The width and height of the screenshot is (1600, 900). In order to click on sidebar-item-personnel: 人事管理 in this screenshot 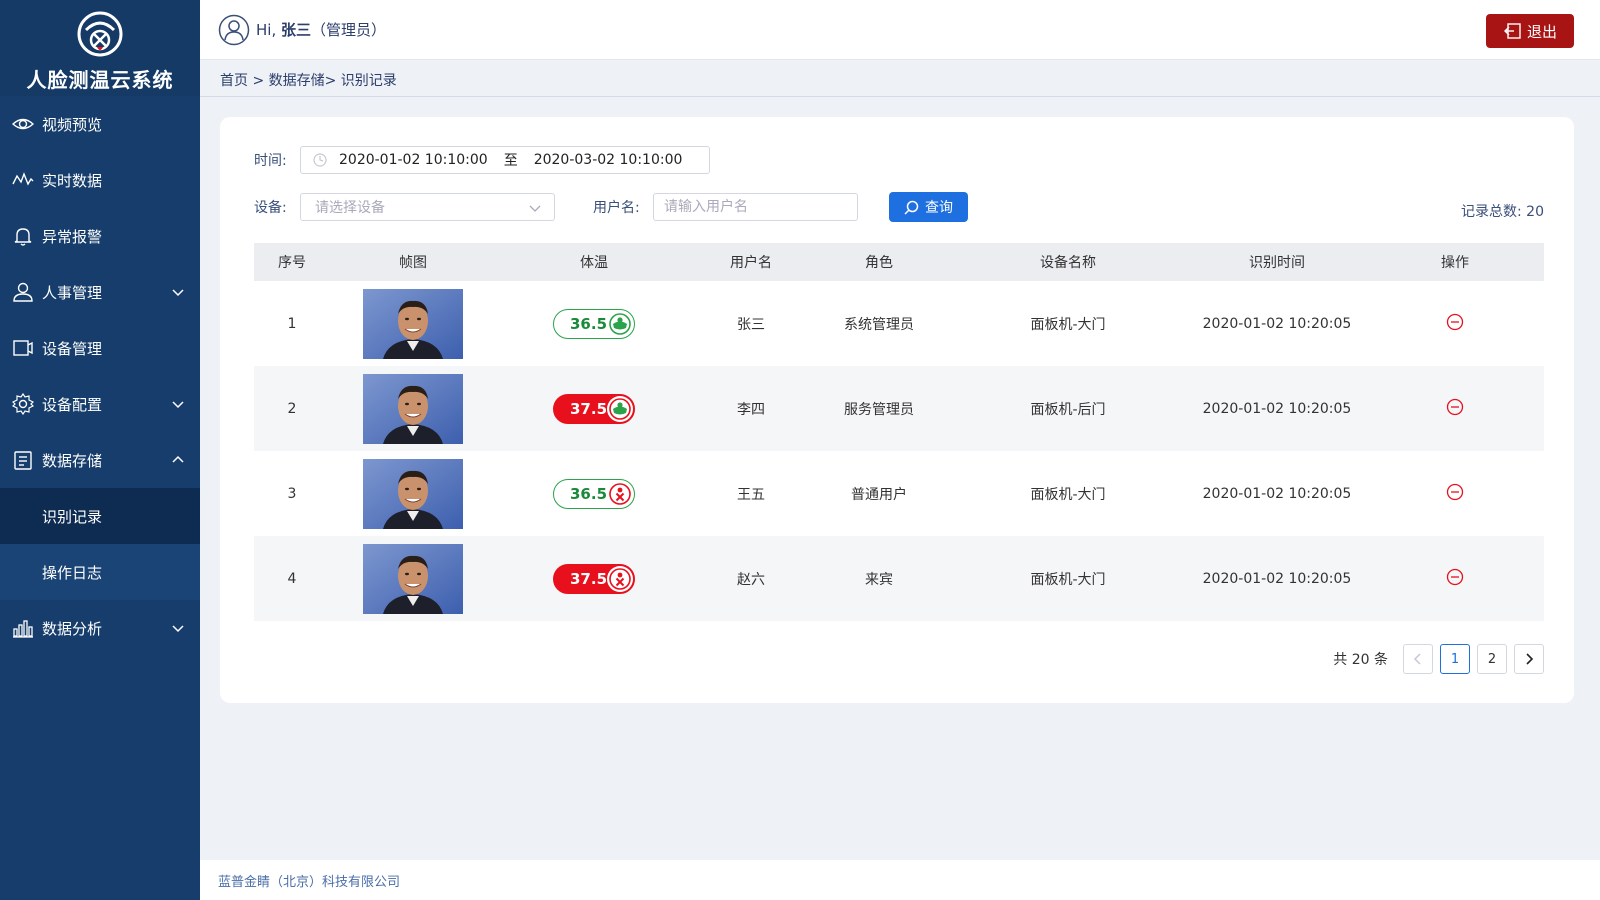, I will do `click(100, 292)`.